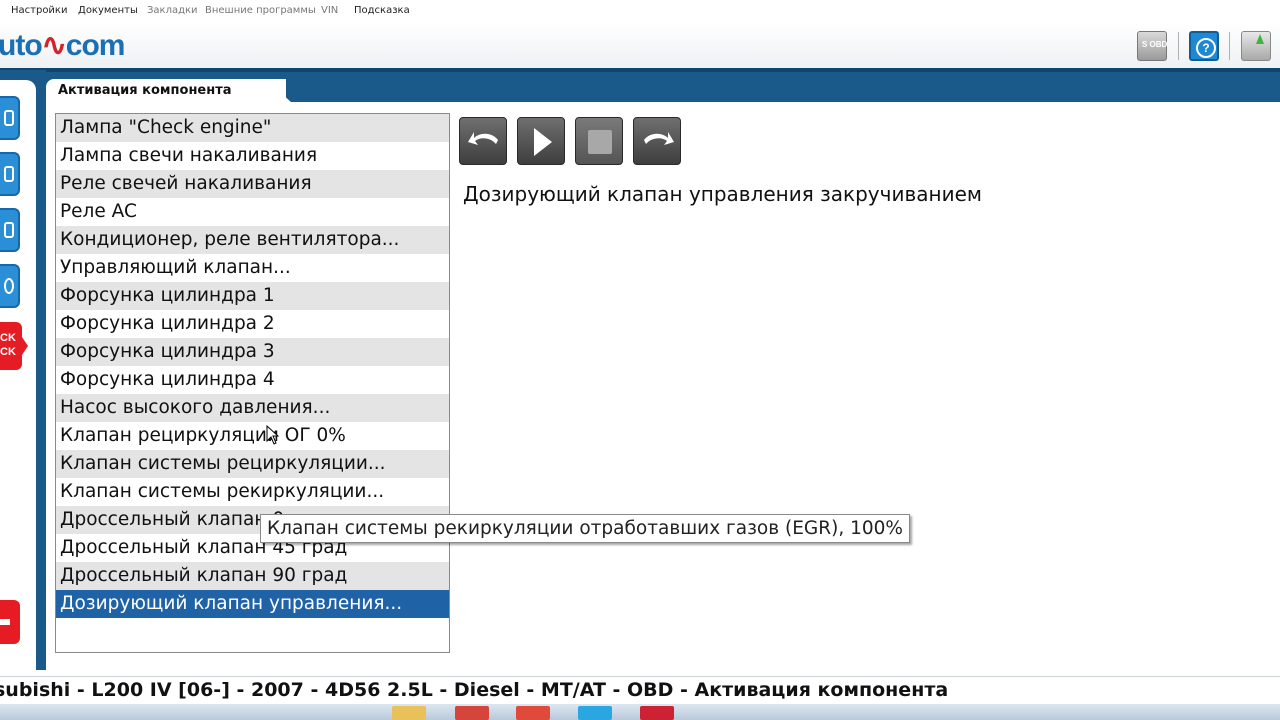 The width and height of the screenshot is (1280, 720). Describe the element at coordinates (595, 713) in the screenshot. I see `taskbar-skype-icon` at that location.